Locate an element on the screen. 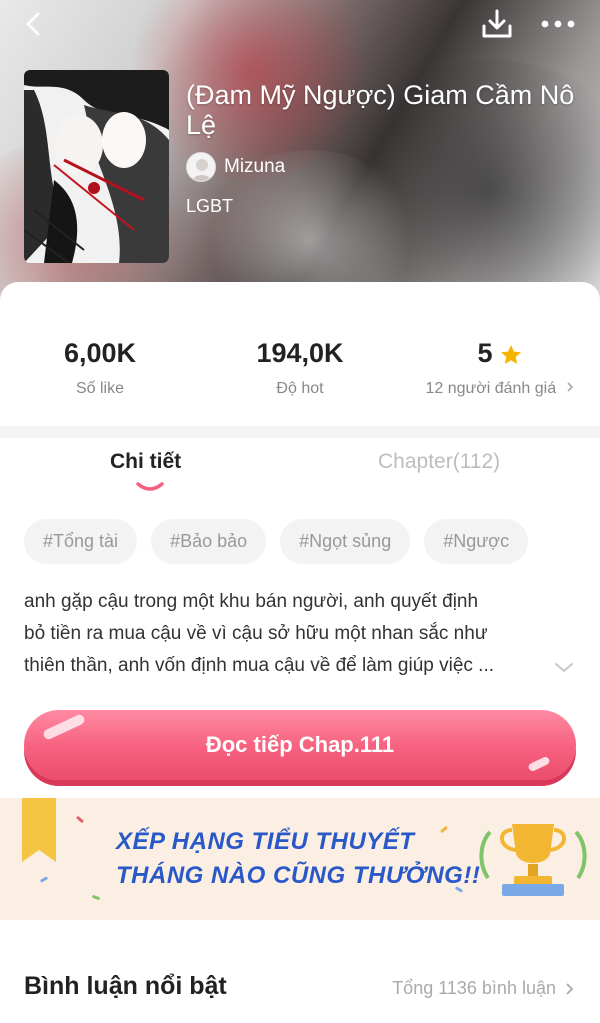 This screenshot has height=1023, width=600. download-button is located at coordinates (497, 24).